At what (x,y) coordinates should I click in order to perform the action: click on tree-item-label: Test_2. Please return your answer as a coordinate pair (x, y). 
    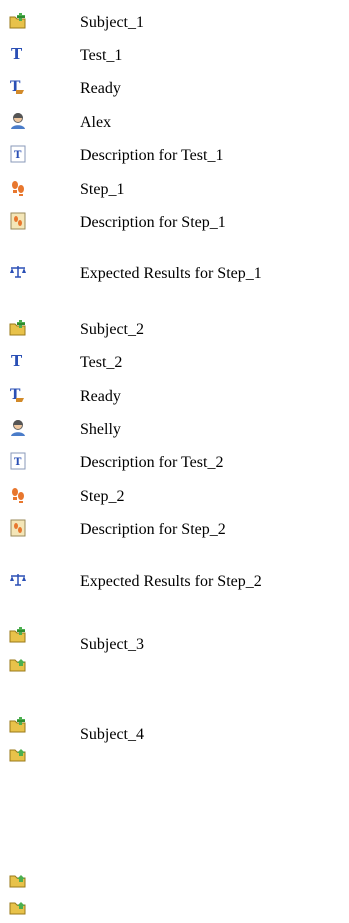
    Looking at the image, I should click on (101, 362).